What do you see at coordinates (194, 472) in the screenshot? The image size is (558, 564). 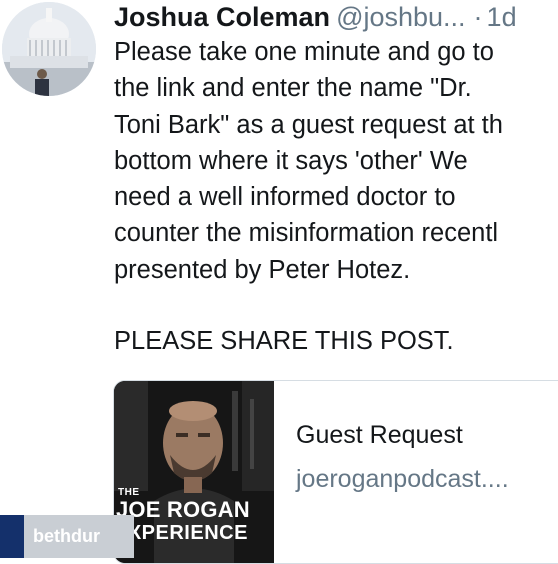 I see `card-thumbnail: THE JOE ROGAN EXPERIENCE` at bounding box center [194, 472].